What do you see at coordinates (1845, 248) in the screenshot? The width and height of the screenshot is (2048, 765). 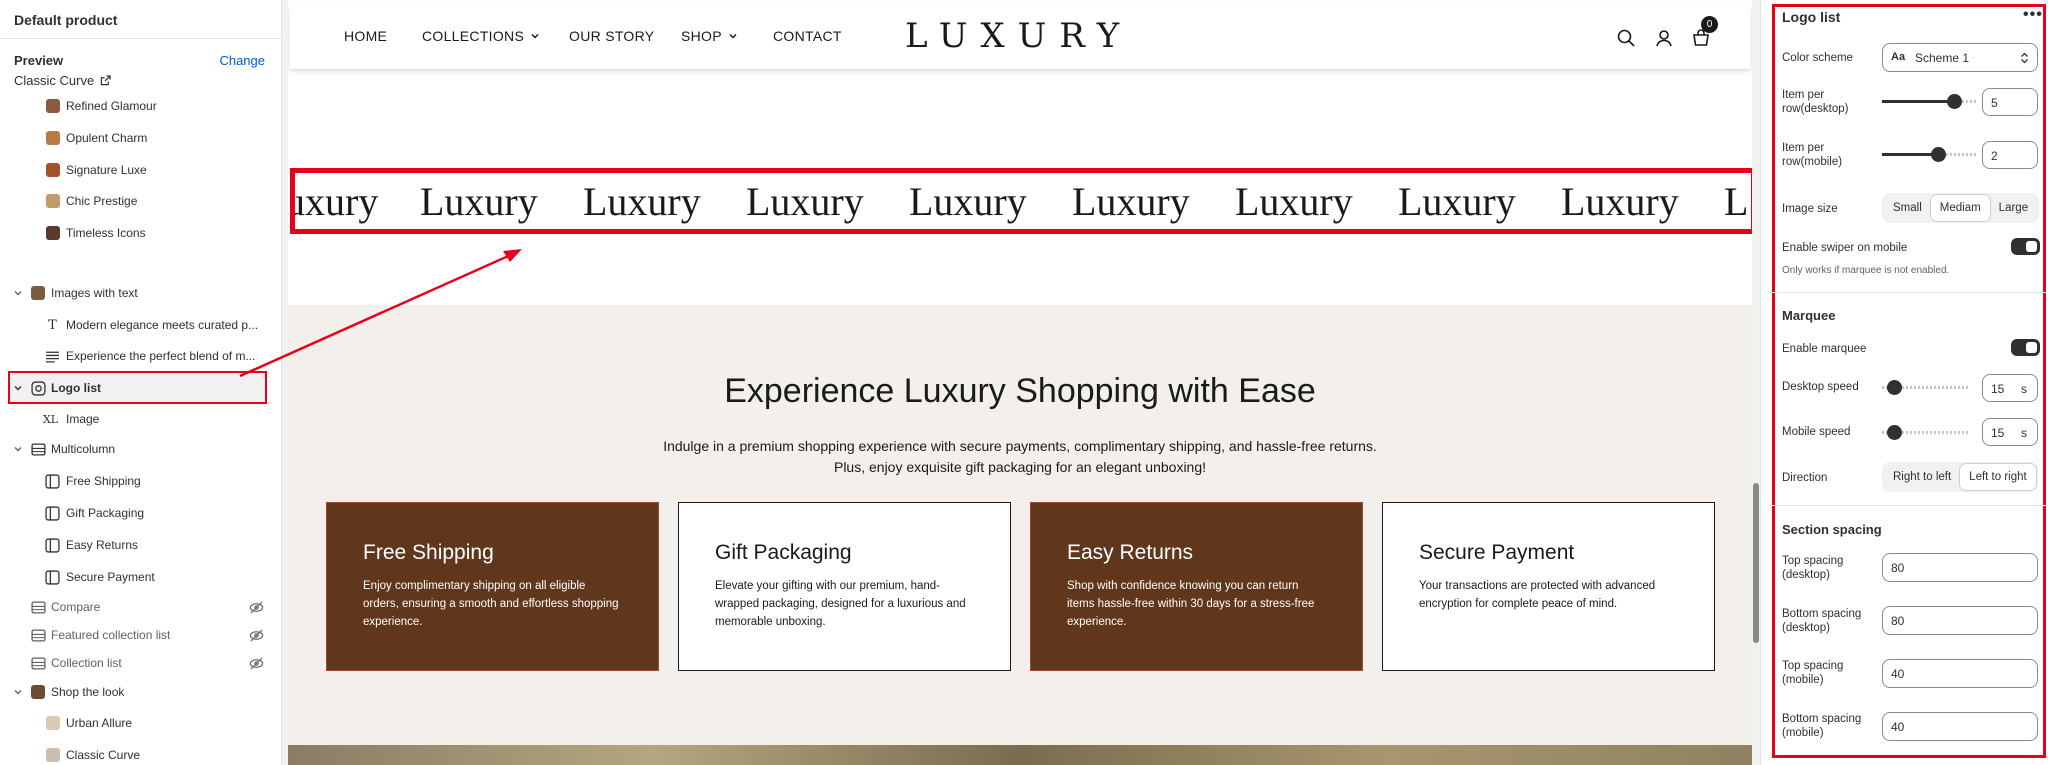 I see `swiper-label: Enable swiper on mobile` at bounding box center [1845, 248].